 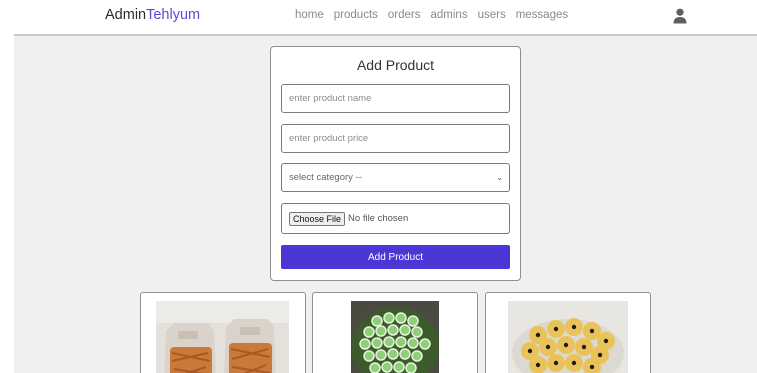 What do you see at coordinates (680, 16) in the screenshot?
I see `user-icon` at bounding box center [680, 16].